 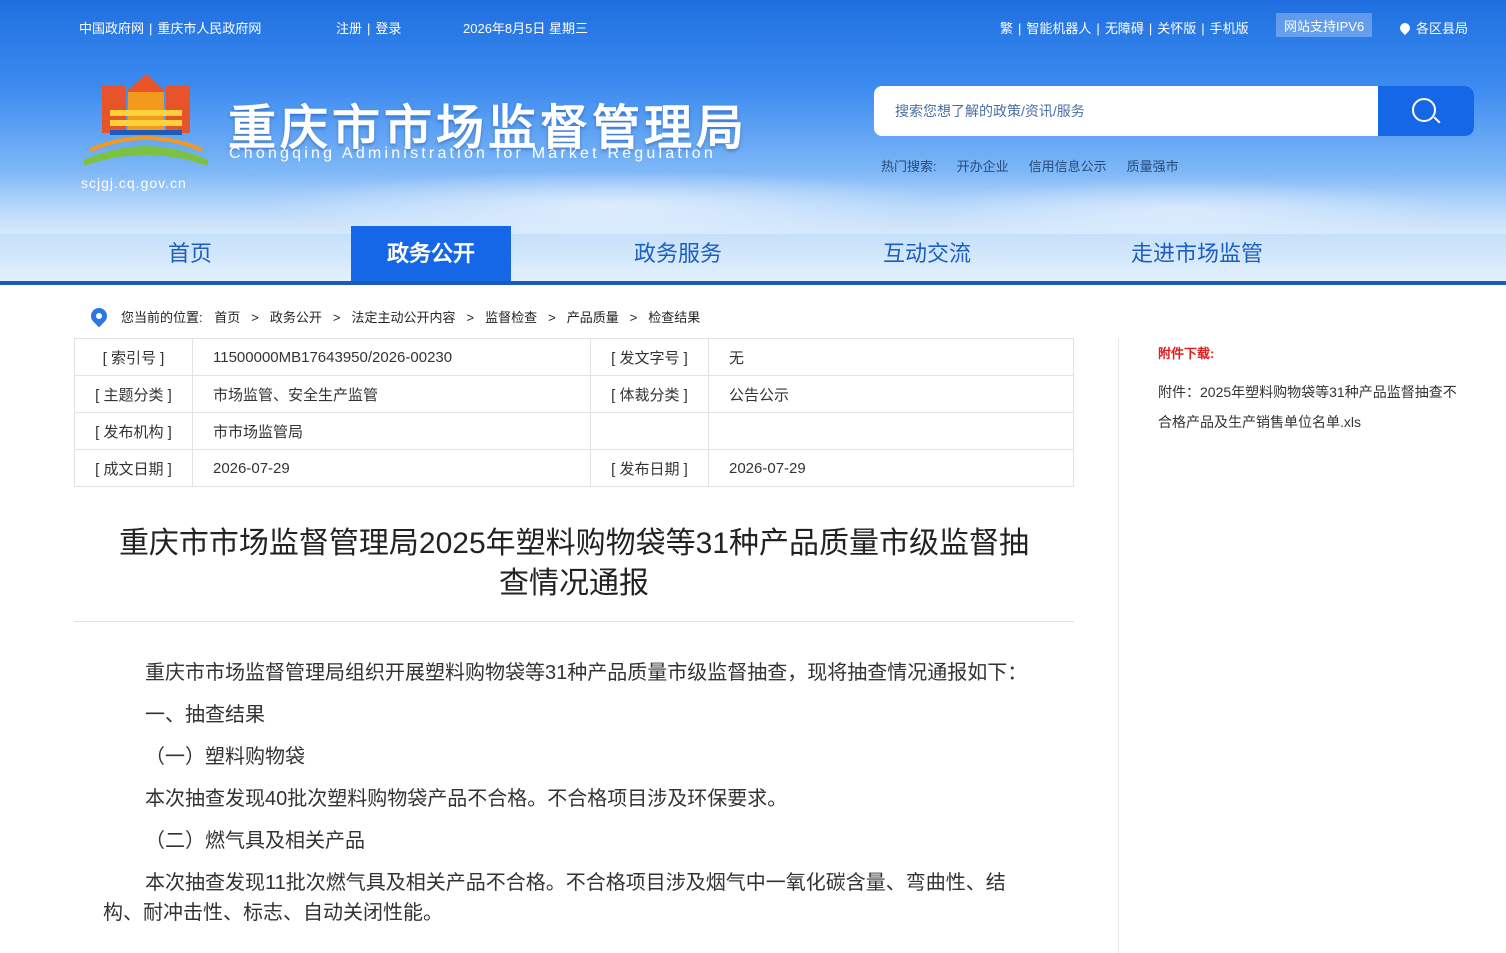 I want to click on meta-value: 市场监管、安全生产监管, so click(x=391, y=394).